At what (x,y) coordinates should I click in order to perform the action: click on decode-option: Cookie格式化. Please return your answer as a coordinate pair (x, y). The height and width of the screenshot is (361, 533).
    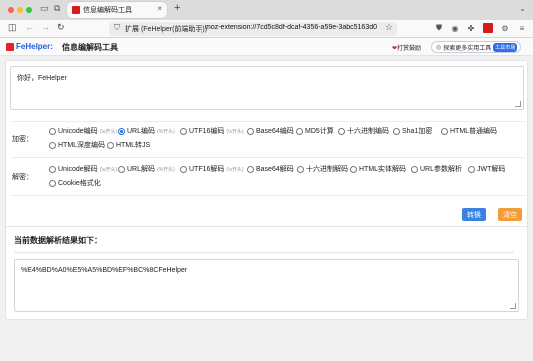
    Looking at the image, I should click on (75, 183).